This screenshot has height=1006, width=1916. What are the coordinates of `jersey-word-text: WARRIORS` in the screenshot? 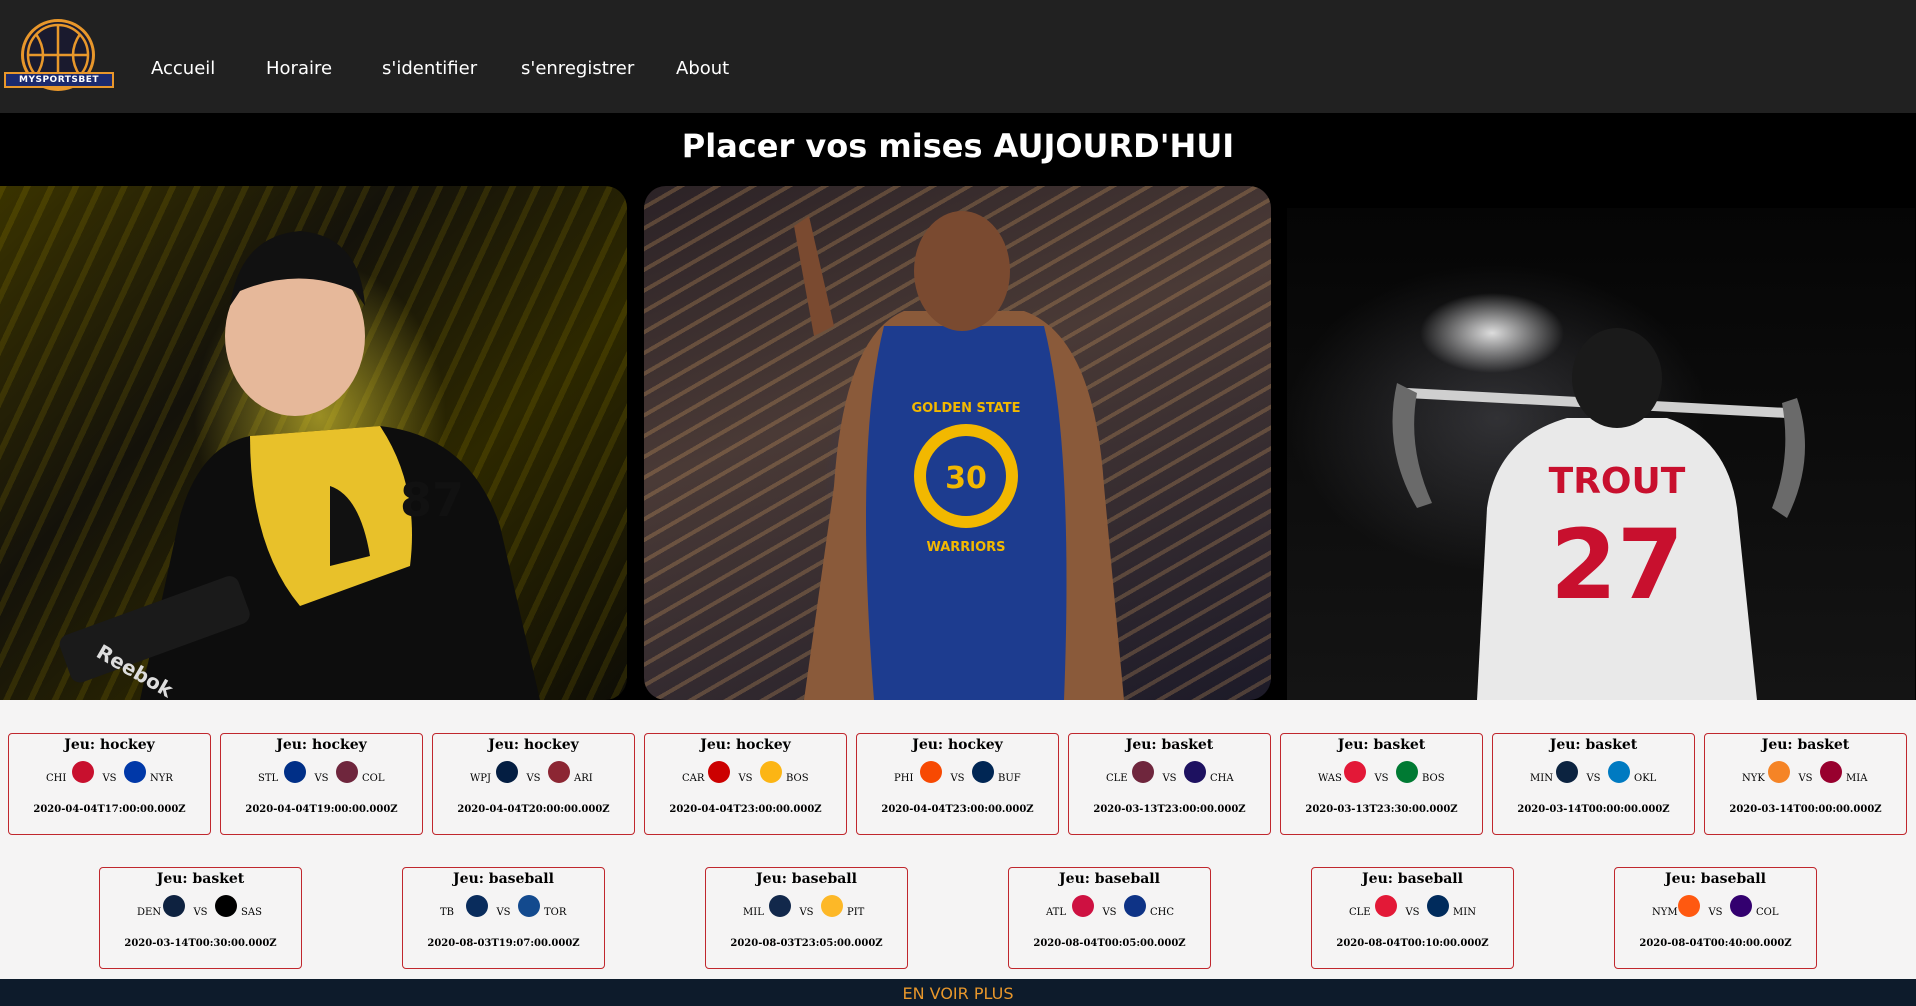 It's located at (965, 547).